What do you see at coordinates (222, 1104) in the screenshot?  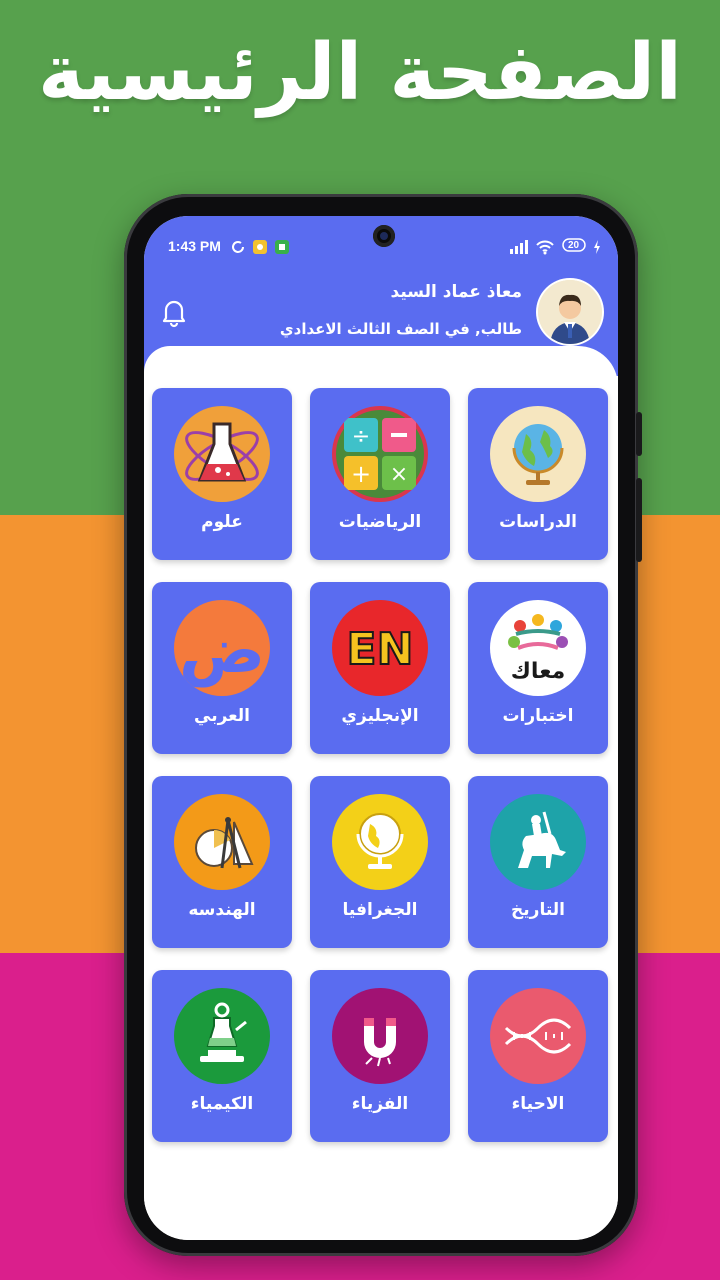 I see `subject-label: الكيمياء` at bounding box center [222, 1104].